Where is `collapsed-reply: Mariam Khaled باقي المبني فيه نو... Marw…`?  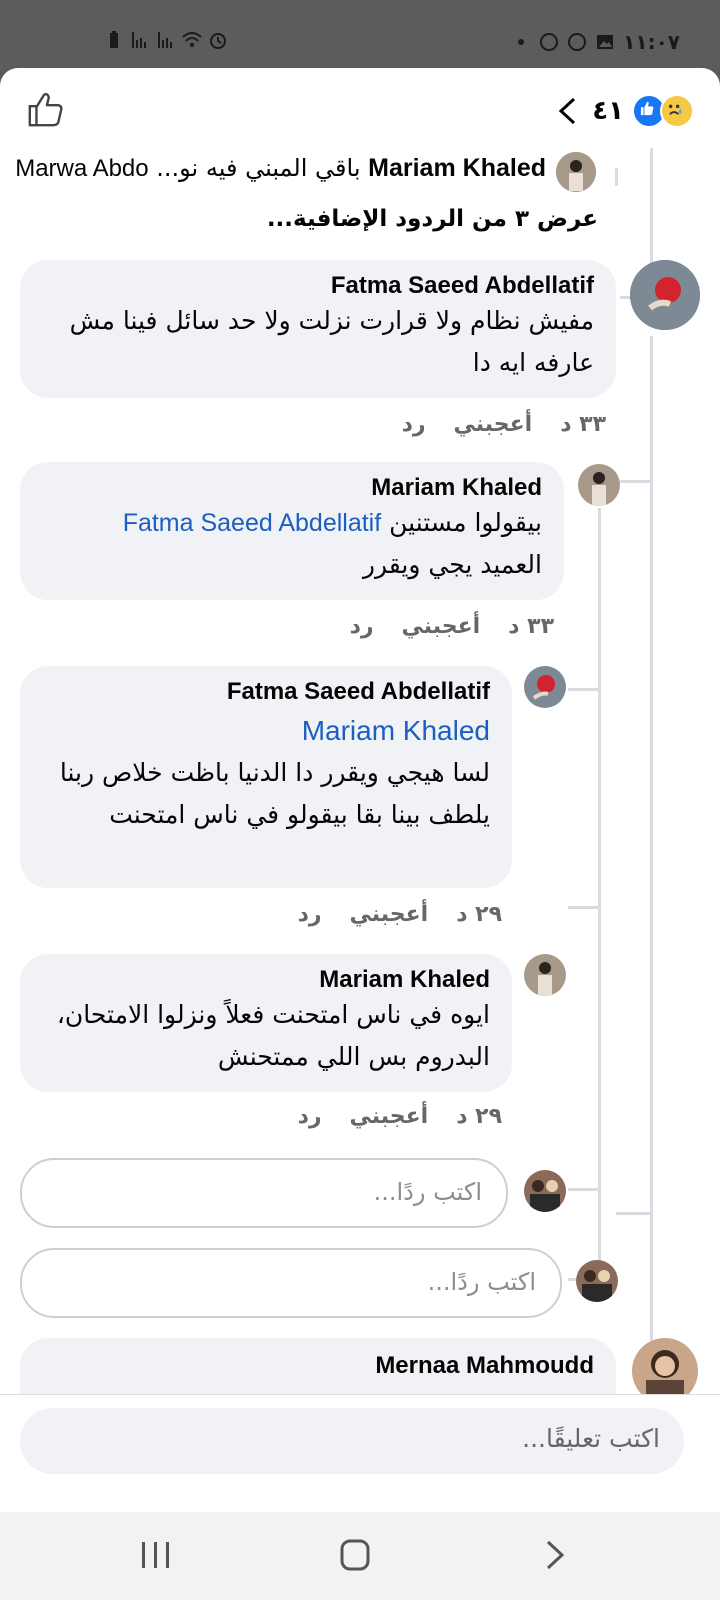
collapsed-reply: Mariam Khaled باقي المبني فيه نو... Marw… is located at coordinates (280, 168).